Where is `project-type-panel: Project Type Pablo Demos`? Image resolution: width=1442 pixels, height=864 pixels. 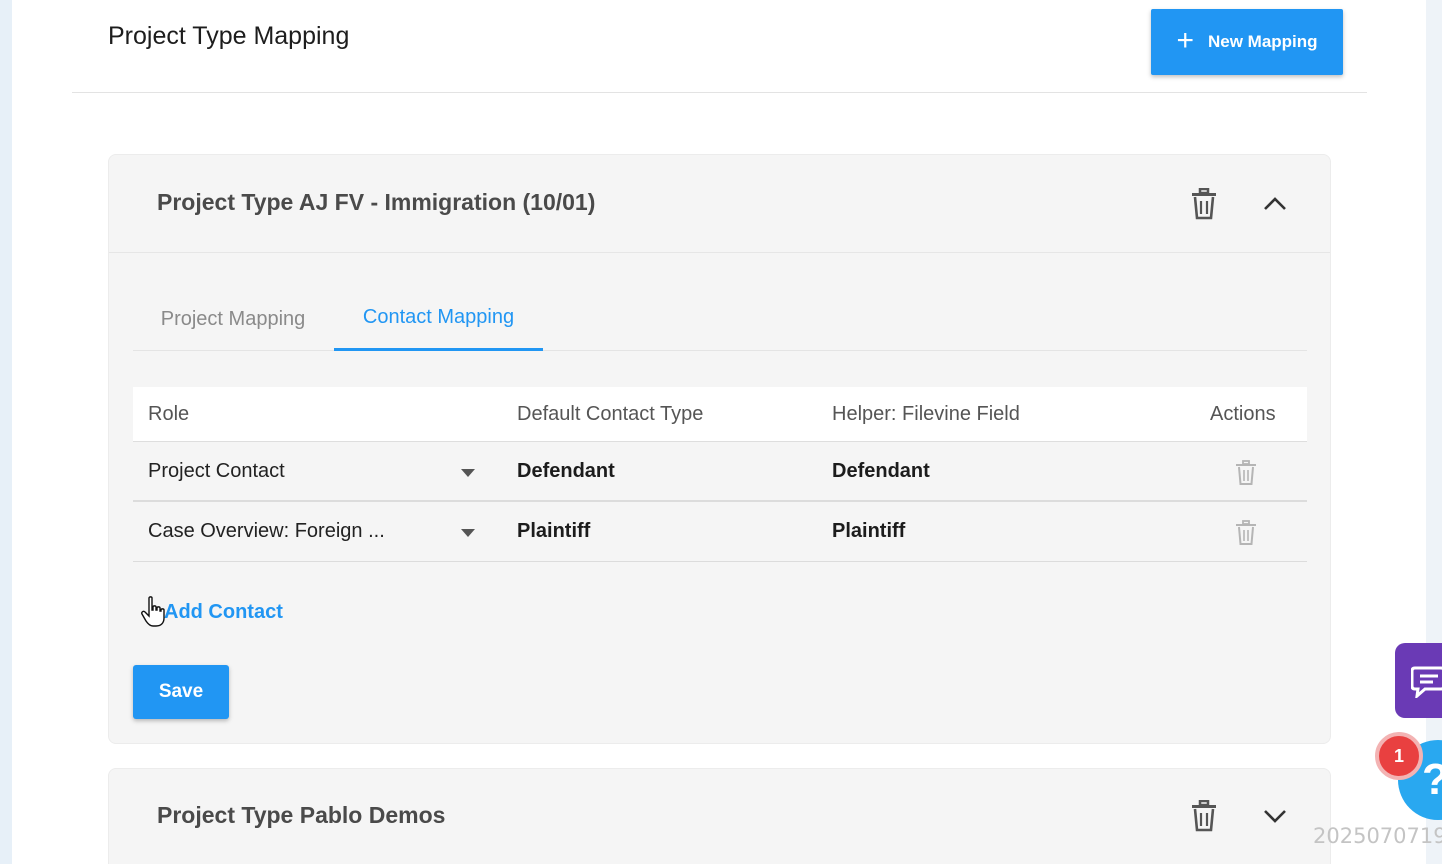
project-type-panel: Project Type Pablo Demos is located at coordinates (719, 816).